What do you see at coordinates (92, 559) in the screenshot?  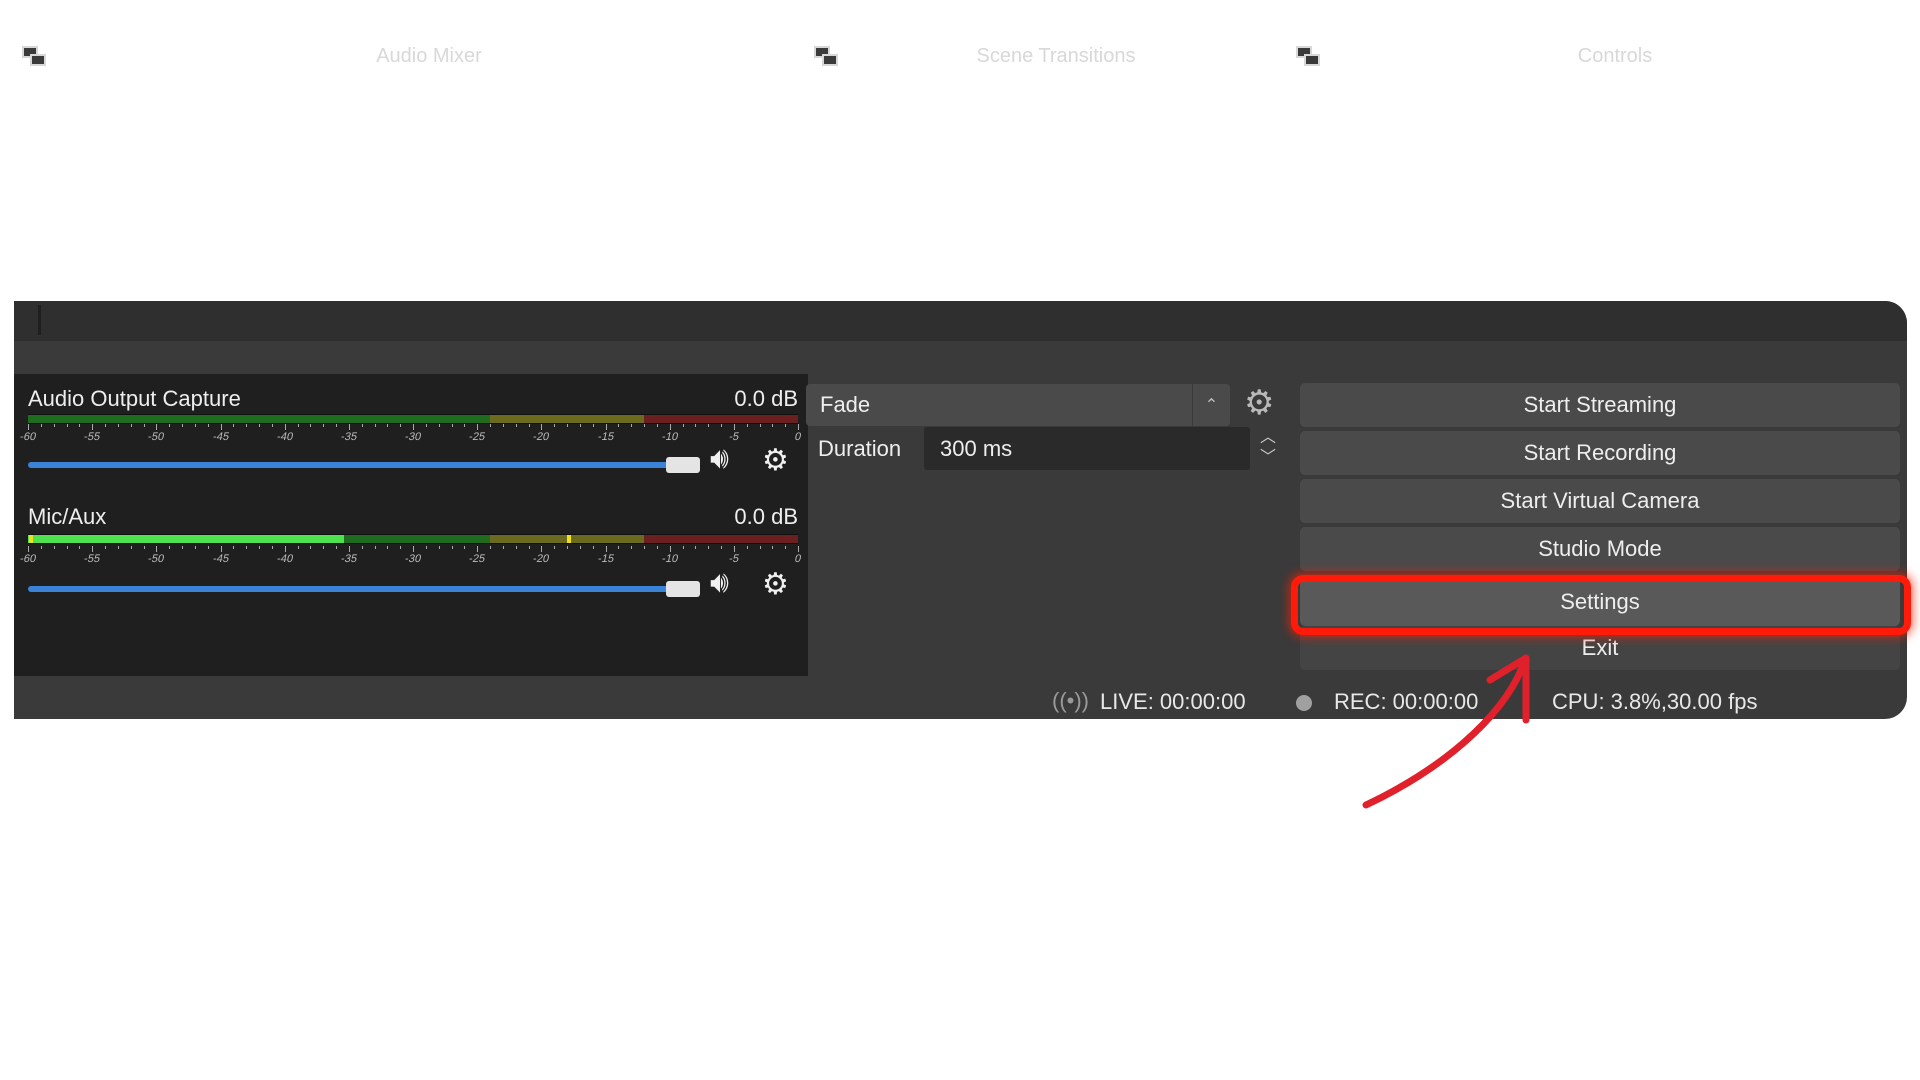 I see `scale-label: -55` at bounding box center [92, 559].